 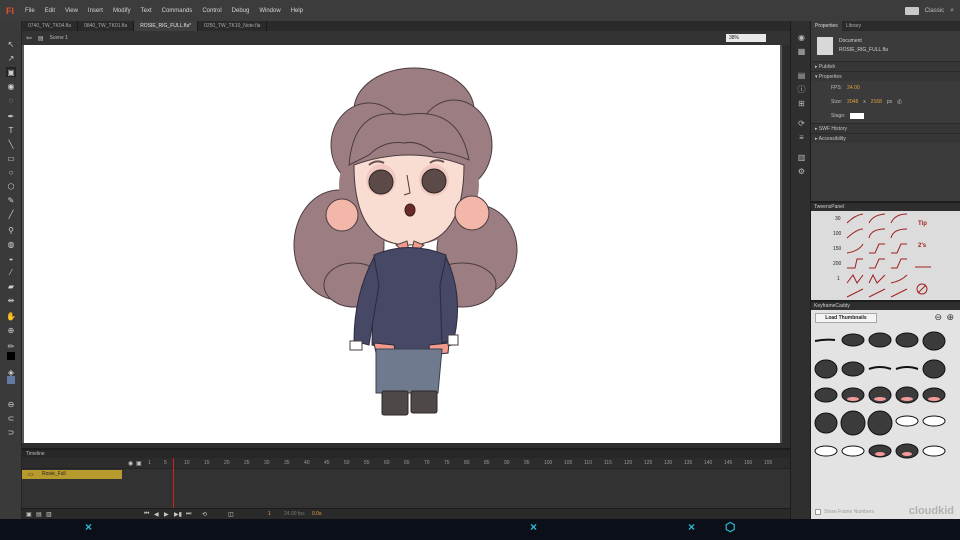 I want to click on eraser-tool-icon: ▰, so click(x=11, y=286).